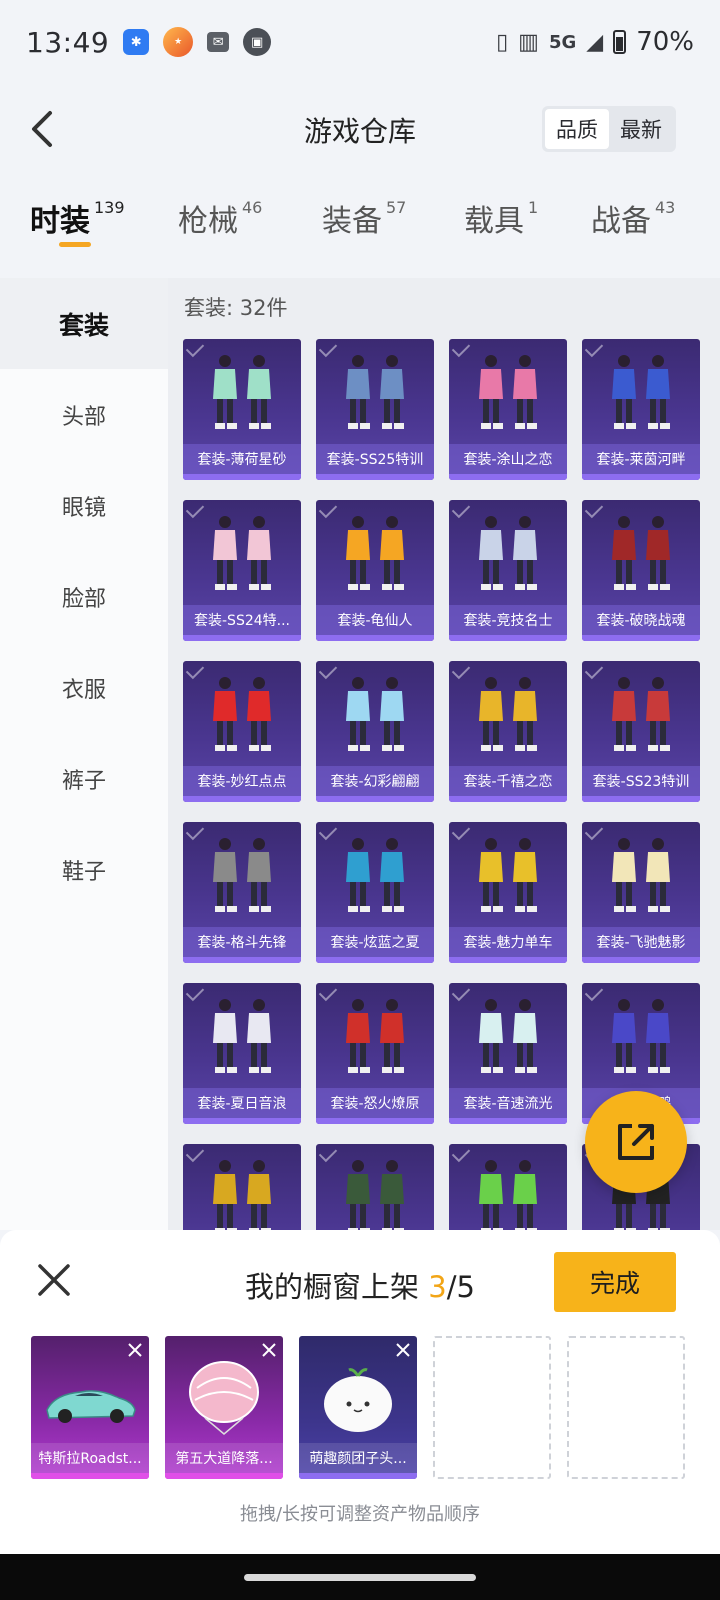 The image size is (720, 1600). I want to click on outfit-card: 套装-千禧之恋, so click(508, 731).